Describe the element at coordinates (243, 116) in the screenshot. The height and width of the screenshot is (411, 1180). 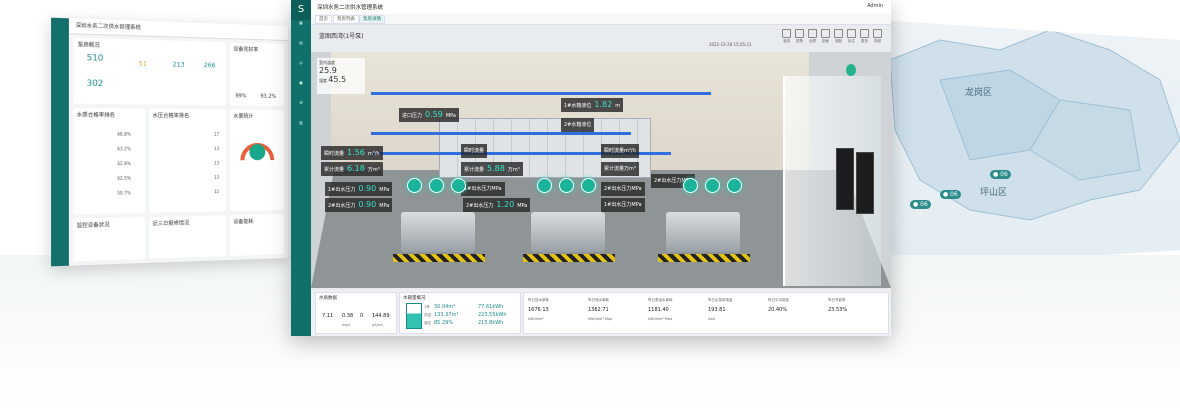
I see `water-volume-title: 水量统计` at that location.